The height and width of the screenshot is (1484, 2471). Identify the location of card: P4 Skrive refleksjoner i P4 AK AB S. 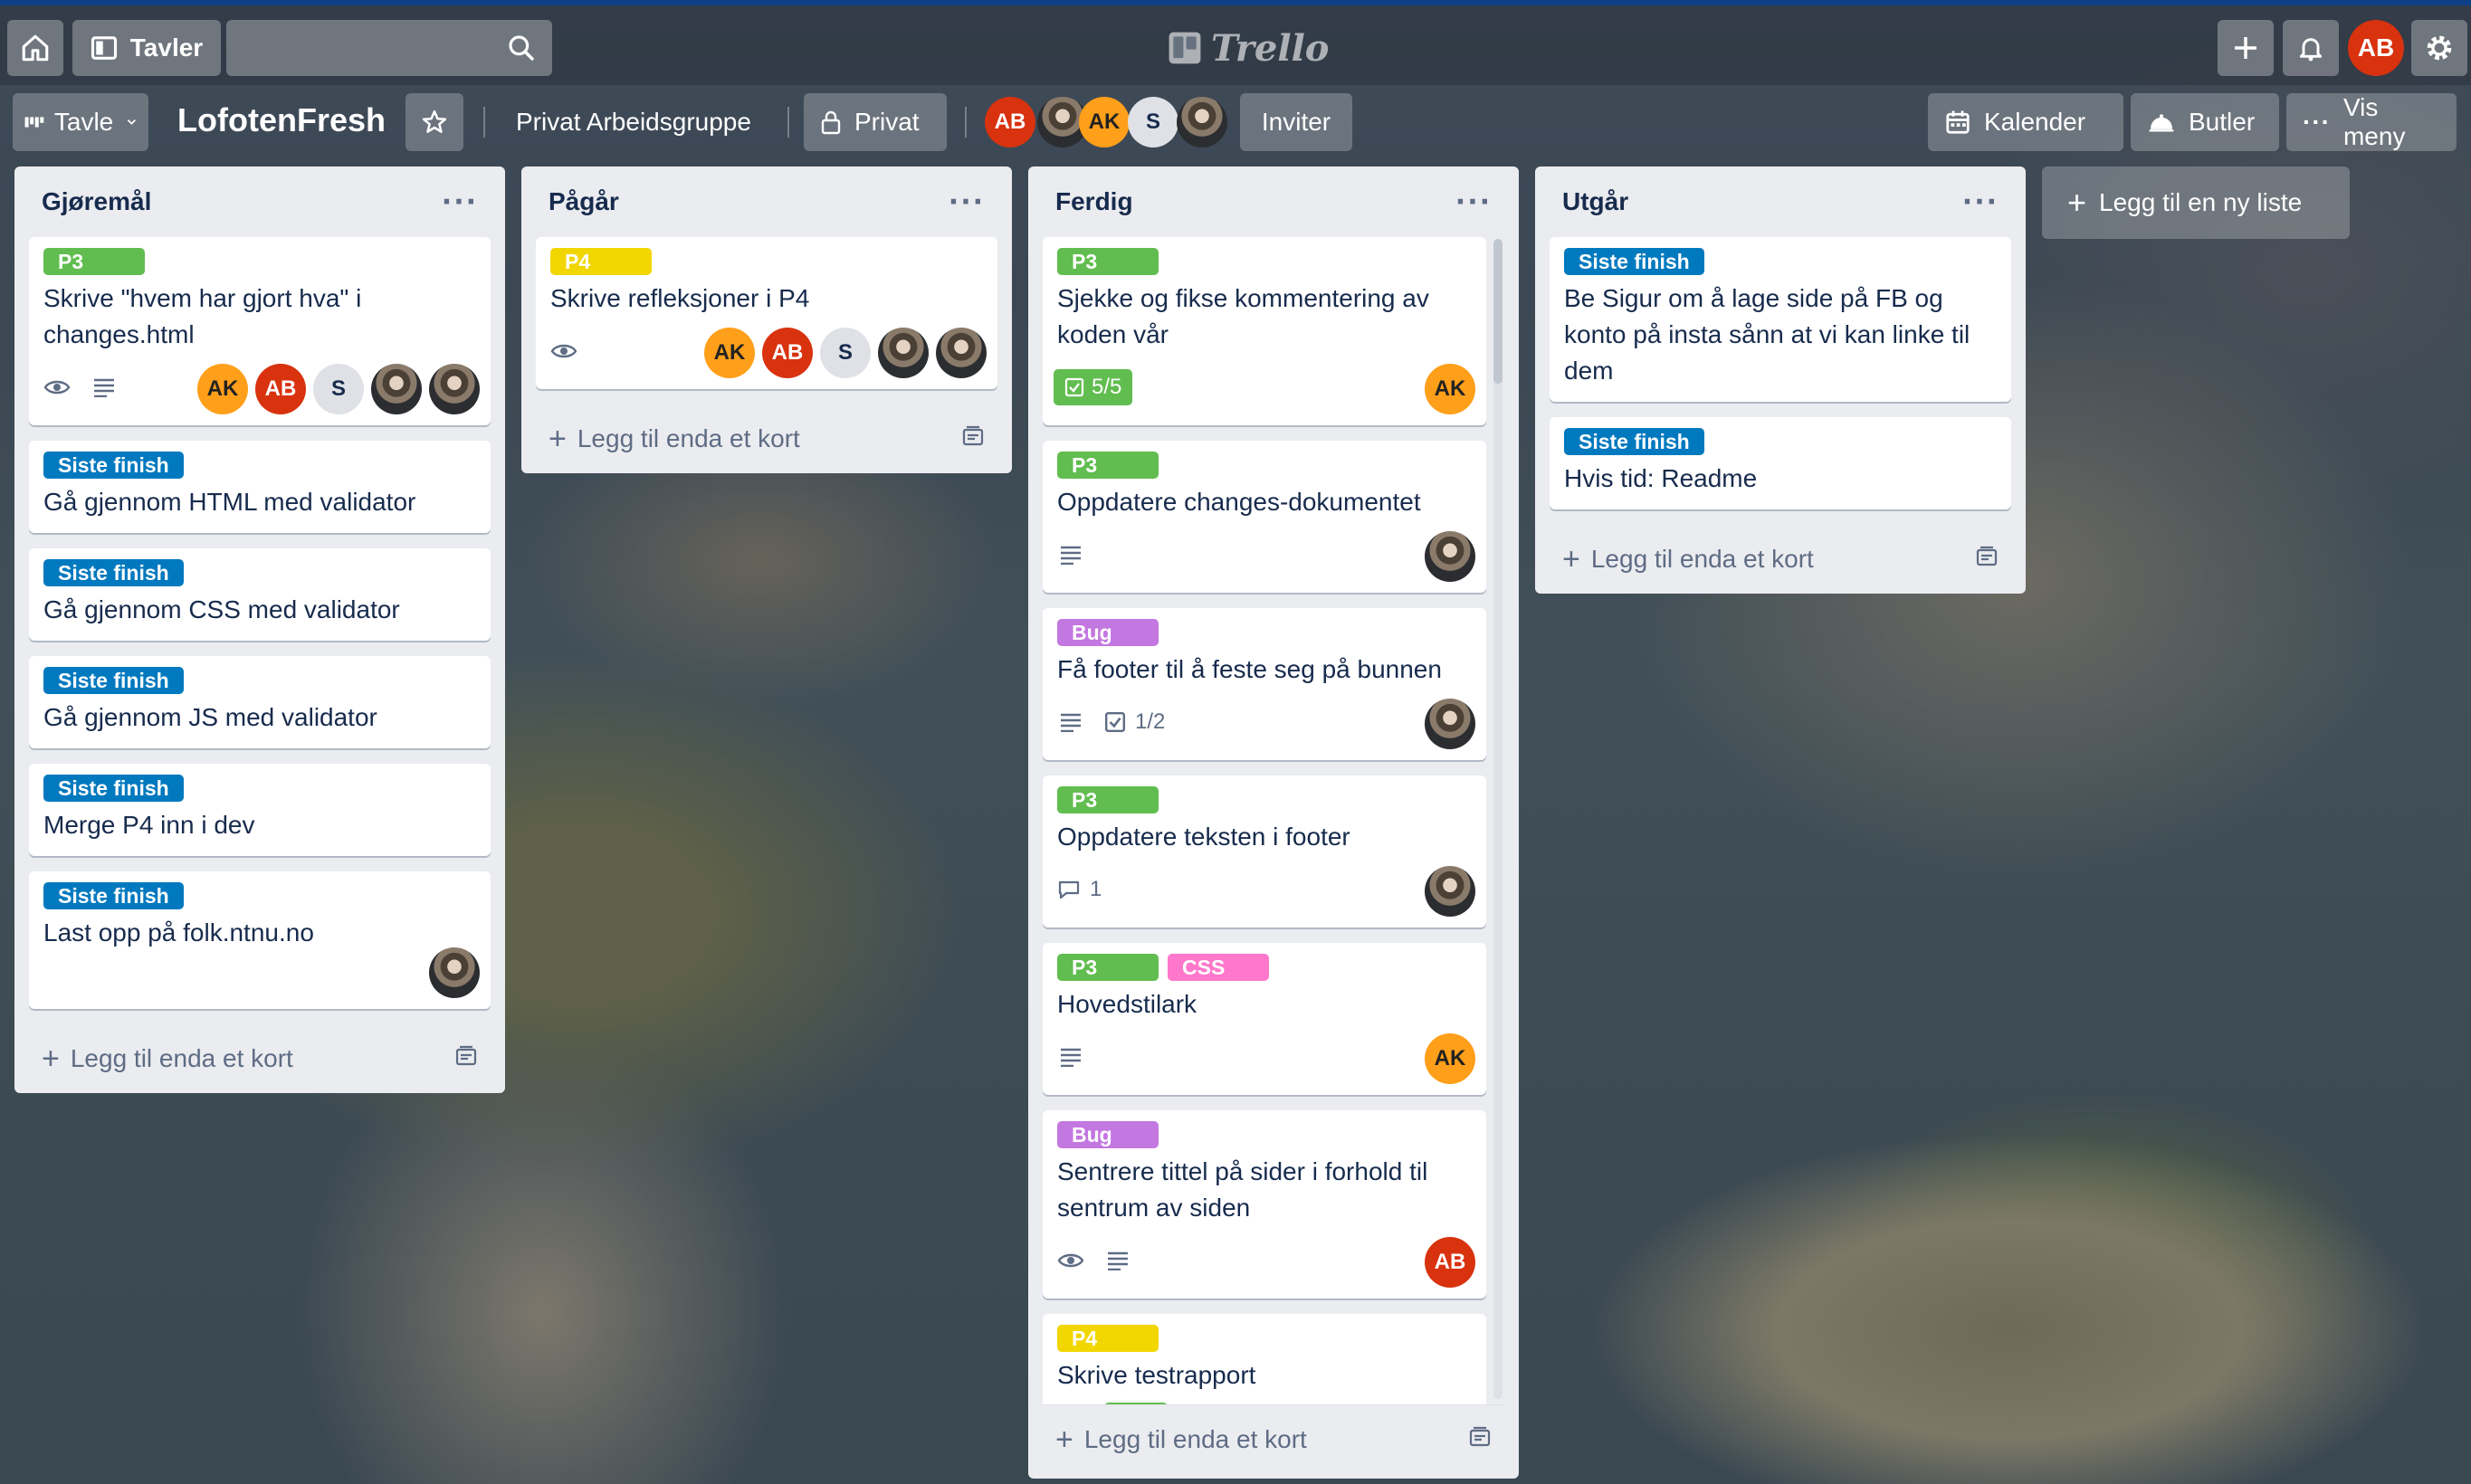
(766, 313).